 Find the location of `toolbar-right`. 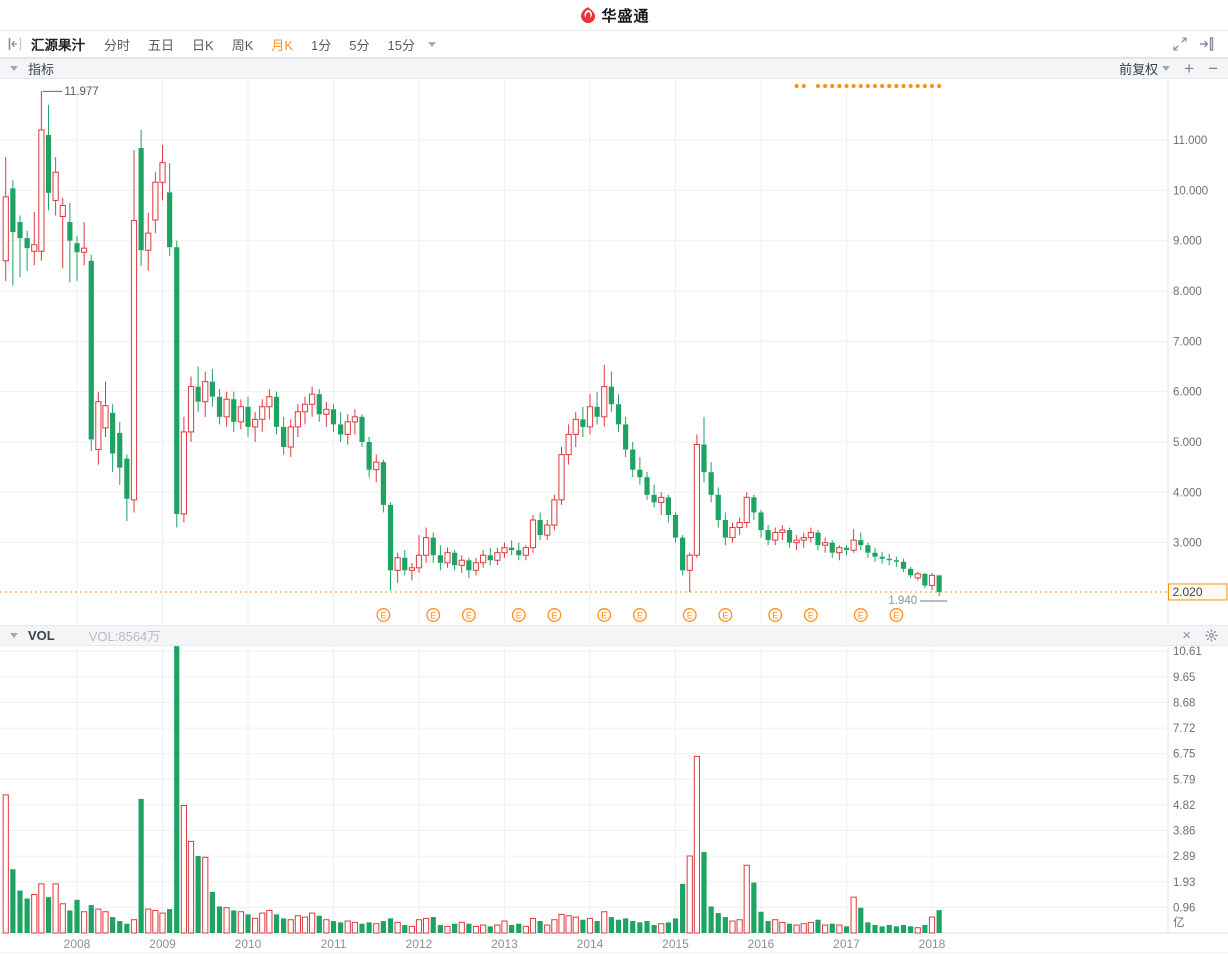

toolbar-right is located at coordinates (1196, 44).